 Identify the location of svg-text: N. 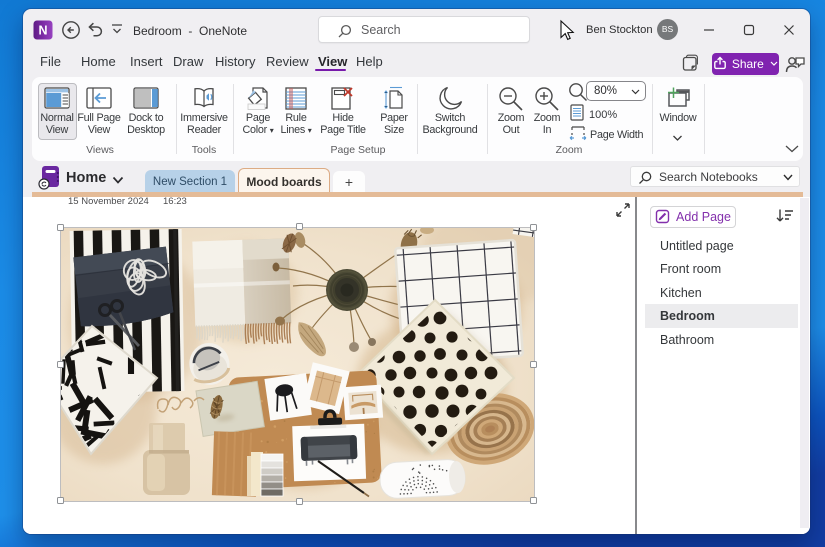
(42, 31).